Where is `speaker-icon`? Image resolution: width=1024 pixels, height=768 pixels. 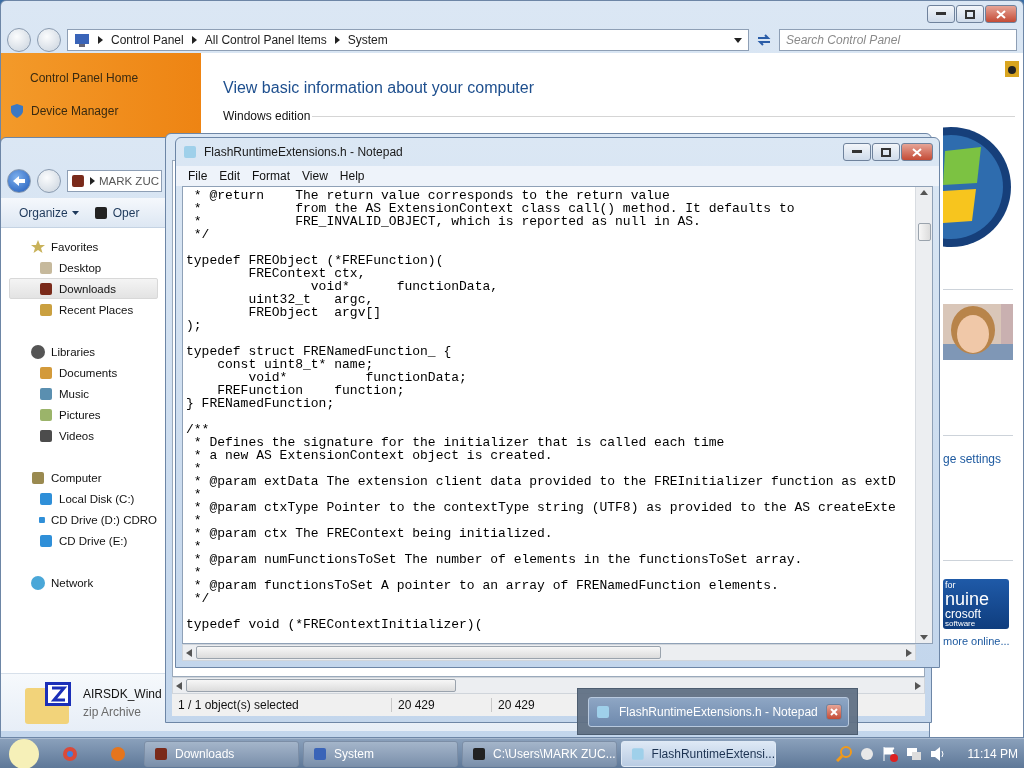
speaker-icon is located at coordinates (937, 753).